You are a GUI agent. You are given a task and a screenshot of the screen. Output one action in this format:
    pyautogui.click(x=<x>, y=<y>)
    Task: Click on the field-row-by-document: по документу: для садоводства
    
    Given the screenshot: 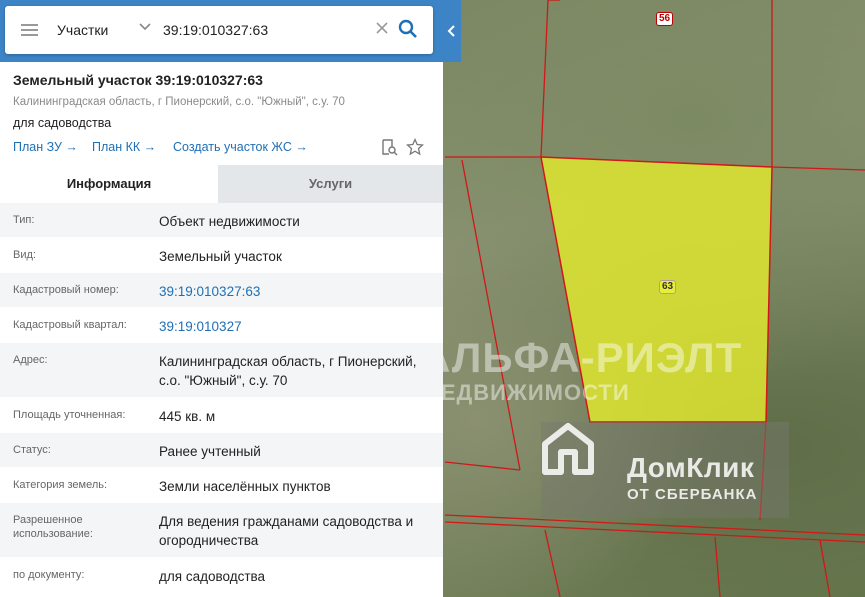 What is the action you would take?
    pyautogui.click(x=221, y=575)
    